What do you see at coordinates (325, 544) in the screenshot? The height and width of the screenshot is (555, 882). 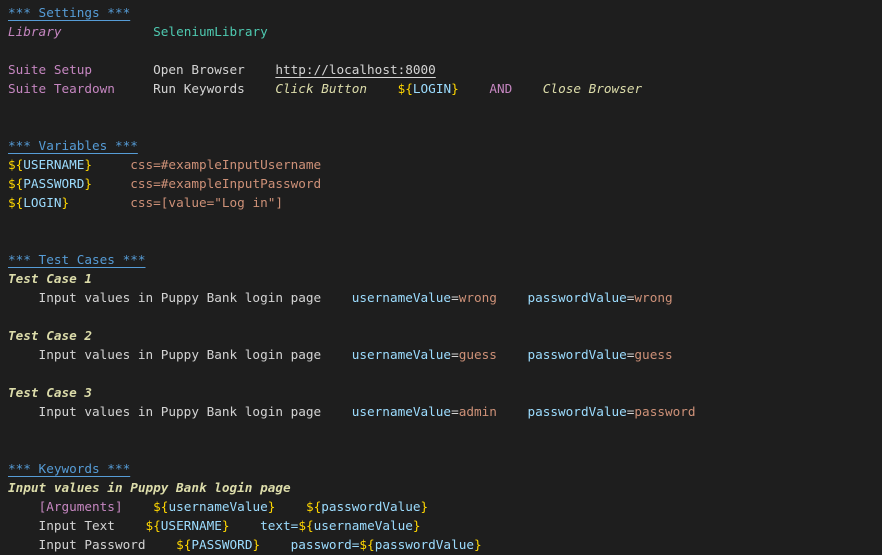 I see `code-token: password=` at bounding box center [325, 544].